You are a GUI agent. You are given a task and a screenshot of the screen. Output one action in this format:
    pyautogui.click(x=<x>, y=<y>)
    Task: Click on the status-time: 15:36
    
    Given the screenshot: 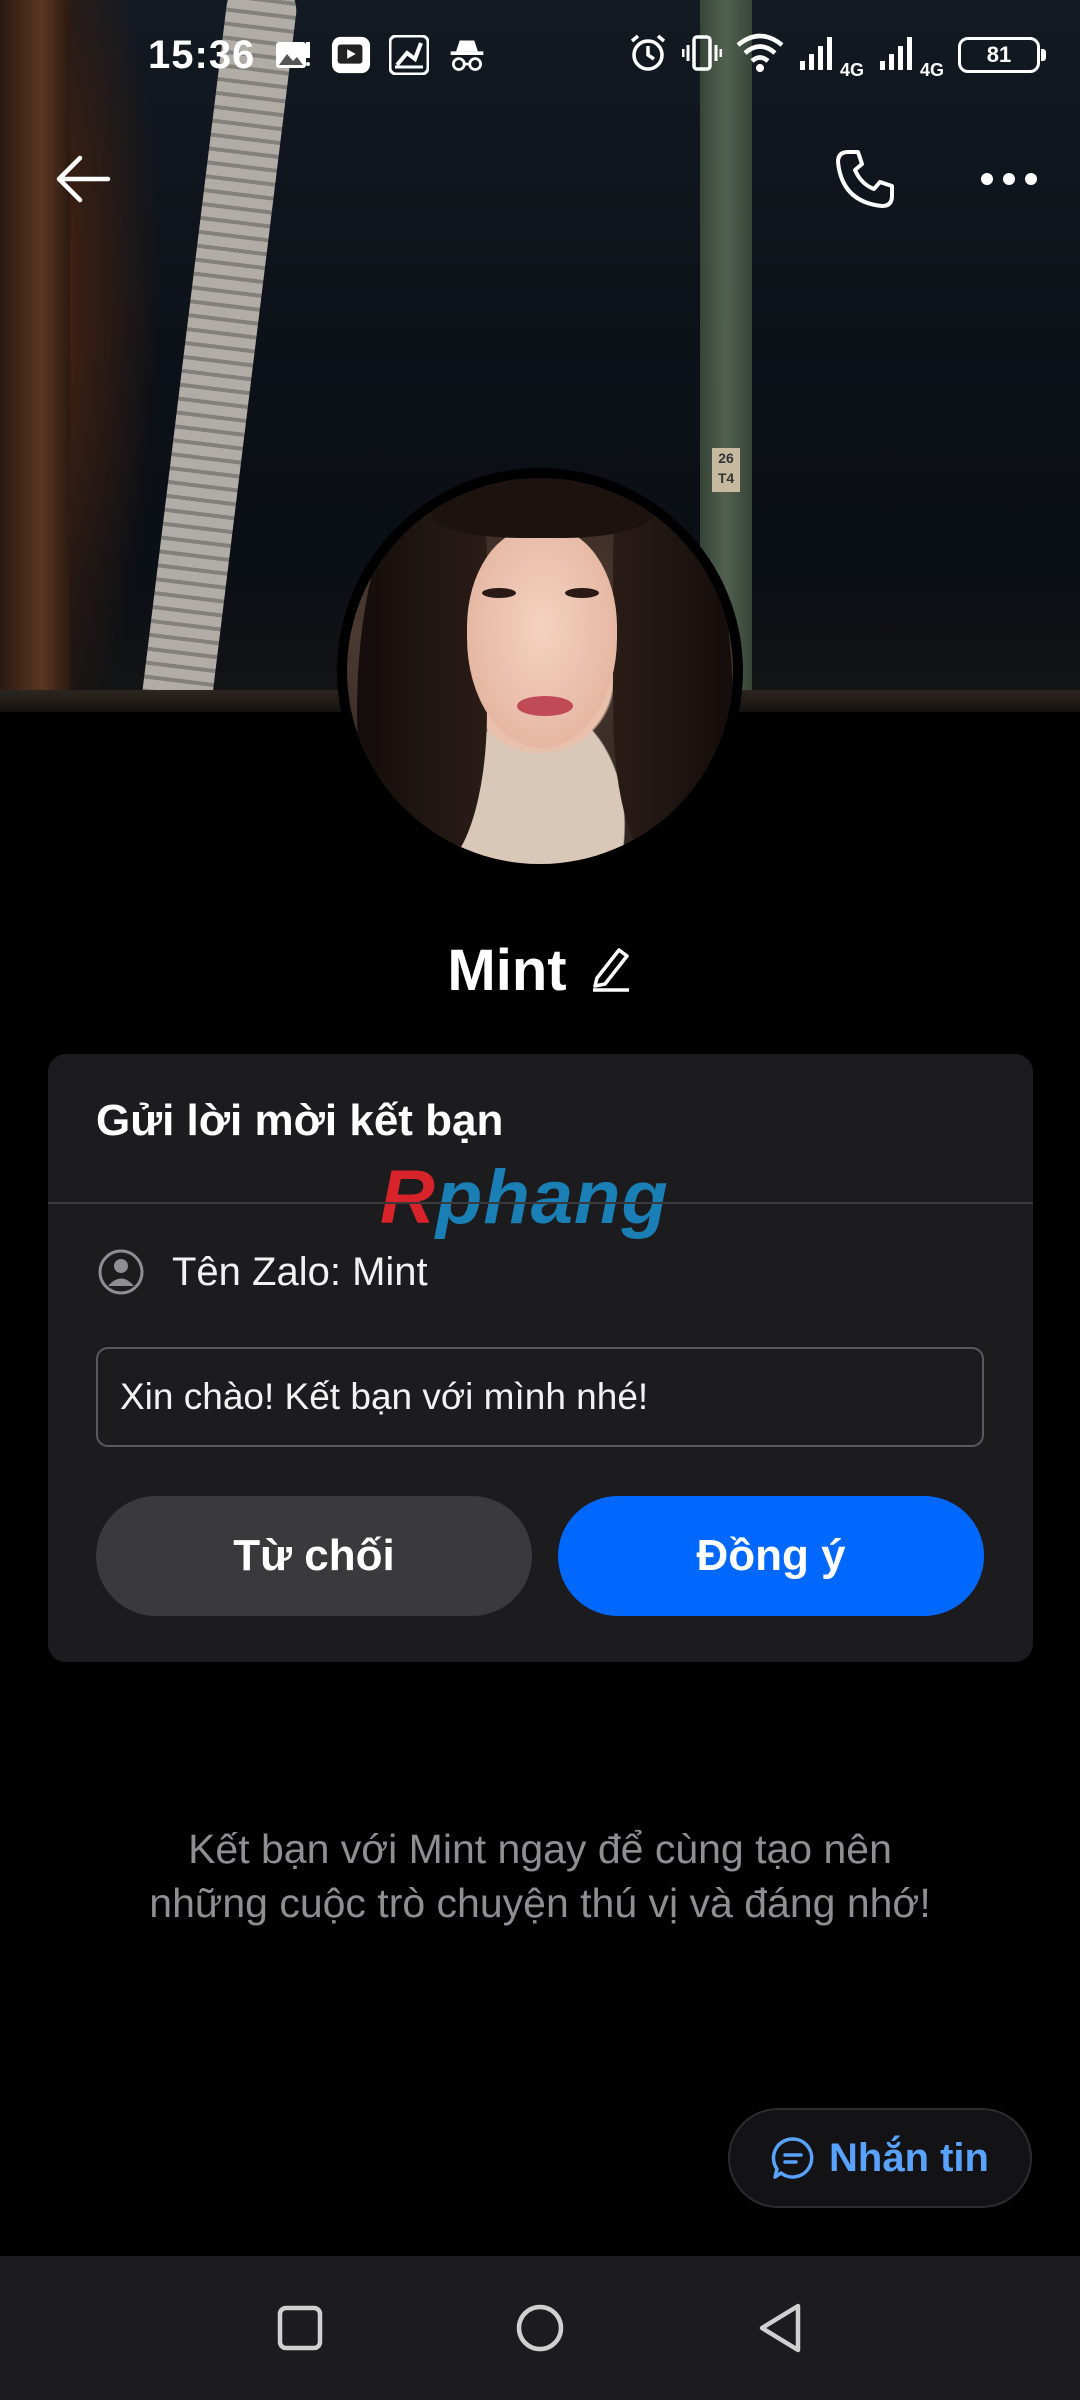 What is the action you would take?
    pyautogui.click(x=202, y=54)
    